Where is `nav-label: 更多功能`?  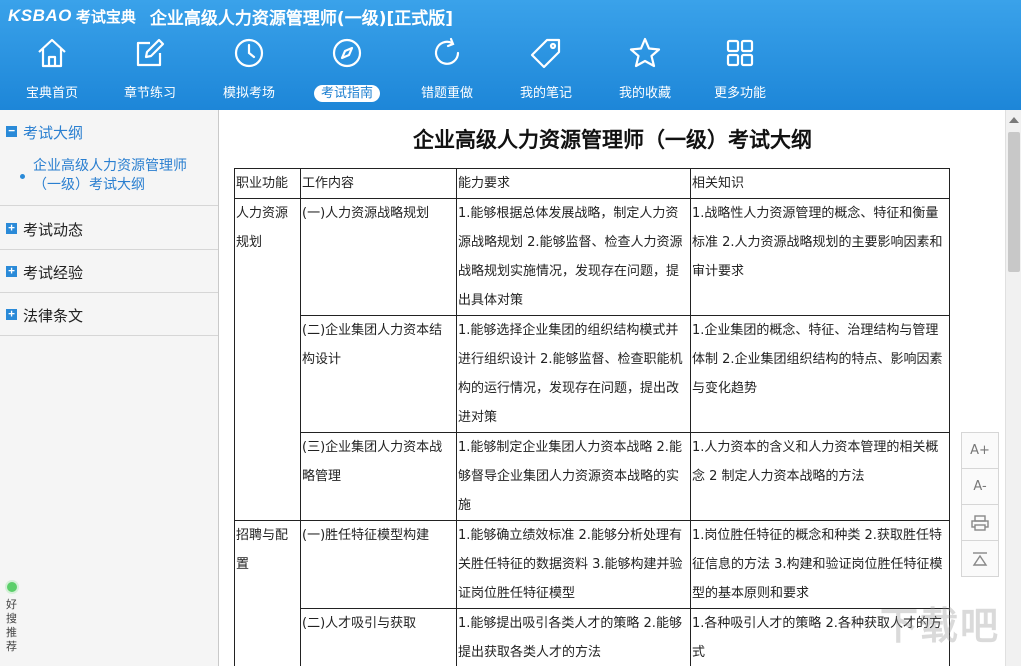 nav-label: 更多功能 is located at coordinates (739, 93).